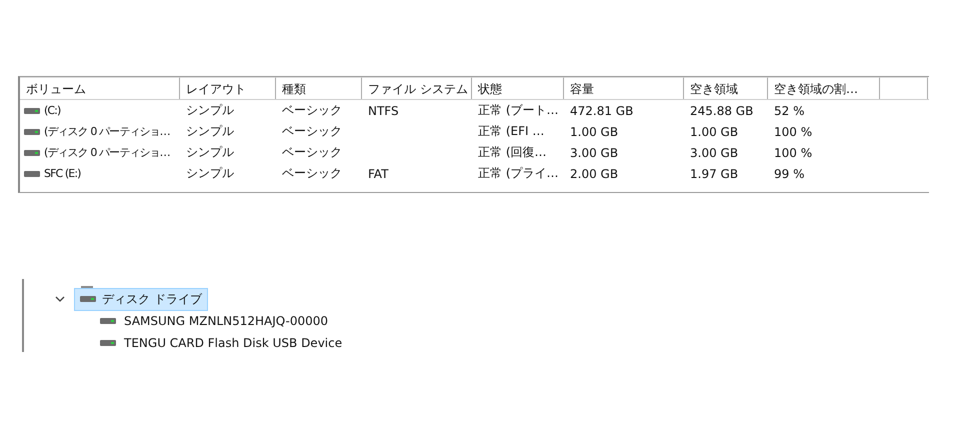  I want to click on table-cell: 1.97 GB, so click(714, 173).